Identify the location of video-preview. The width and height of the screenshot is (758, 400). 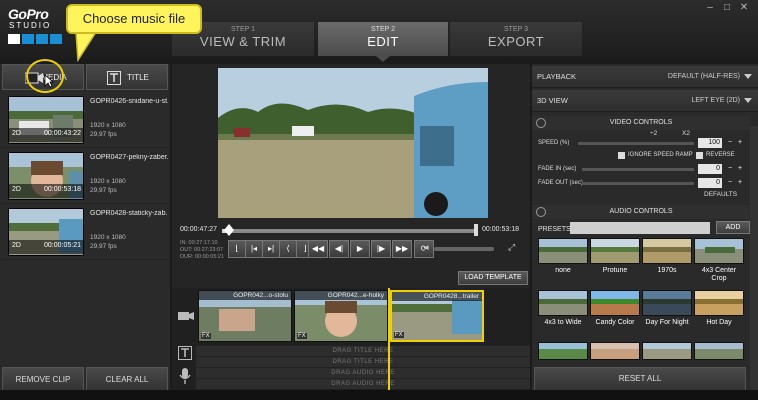
(353, 143).